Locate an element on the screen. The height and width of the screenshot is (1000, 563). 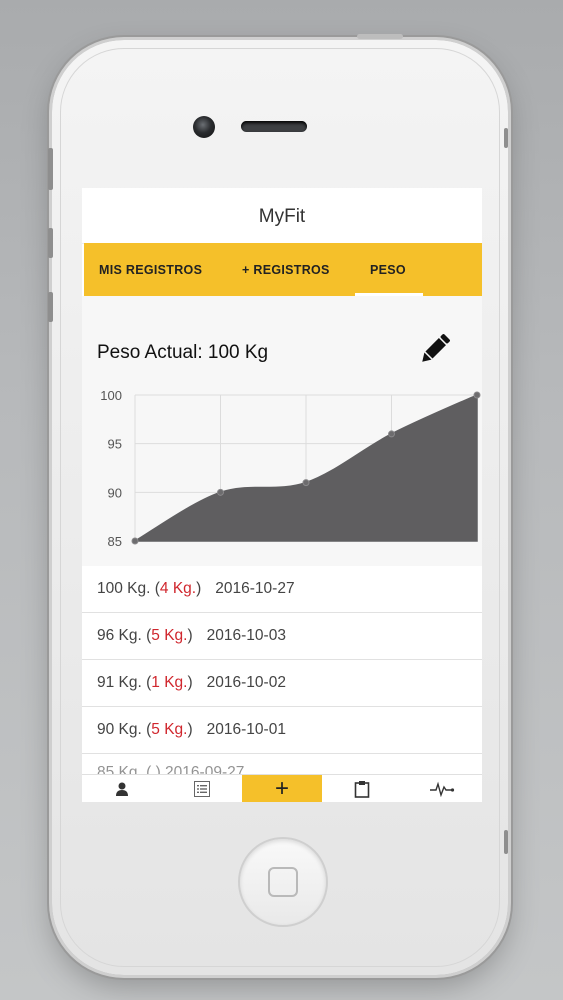
home-square-icon is located at coordinates (283, 882).